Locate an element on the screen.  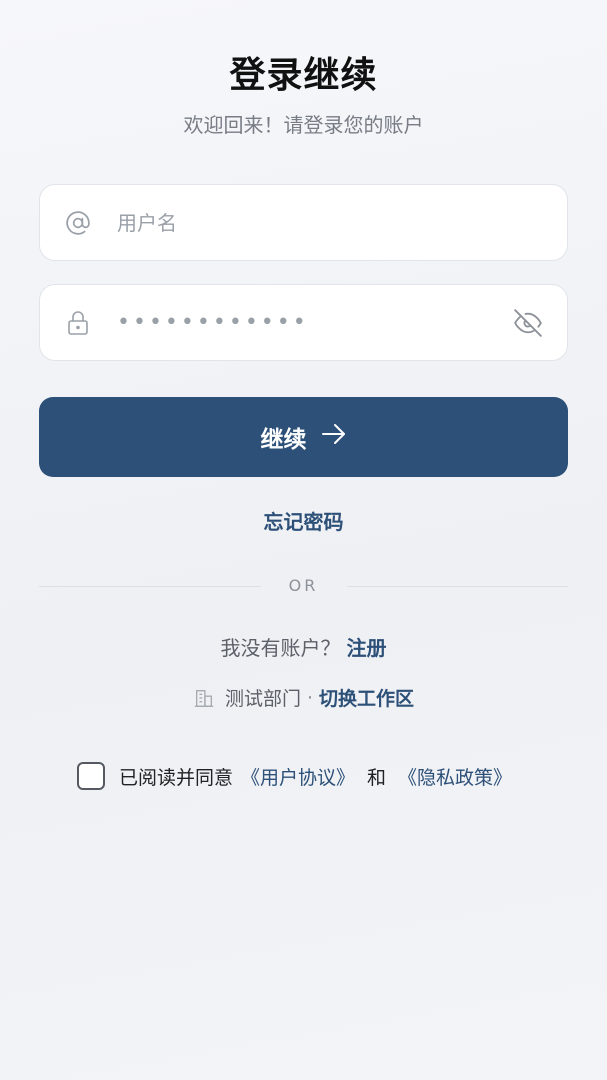
page-title: 登录继续 is located at coordinates (303, 75).